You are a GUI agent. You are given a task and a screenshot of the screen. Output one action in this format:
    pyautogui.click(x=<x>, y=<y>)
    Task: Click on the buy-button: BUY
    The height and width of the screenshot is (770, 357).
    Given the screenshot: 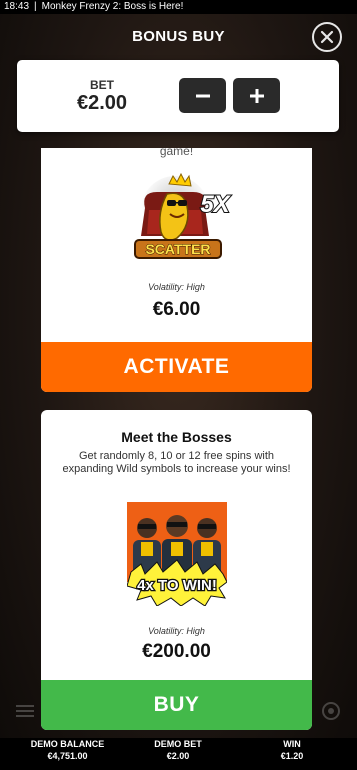 What is the action you would take?
    pyautogui.click(x=176, y=705)
    